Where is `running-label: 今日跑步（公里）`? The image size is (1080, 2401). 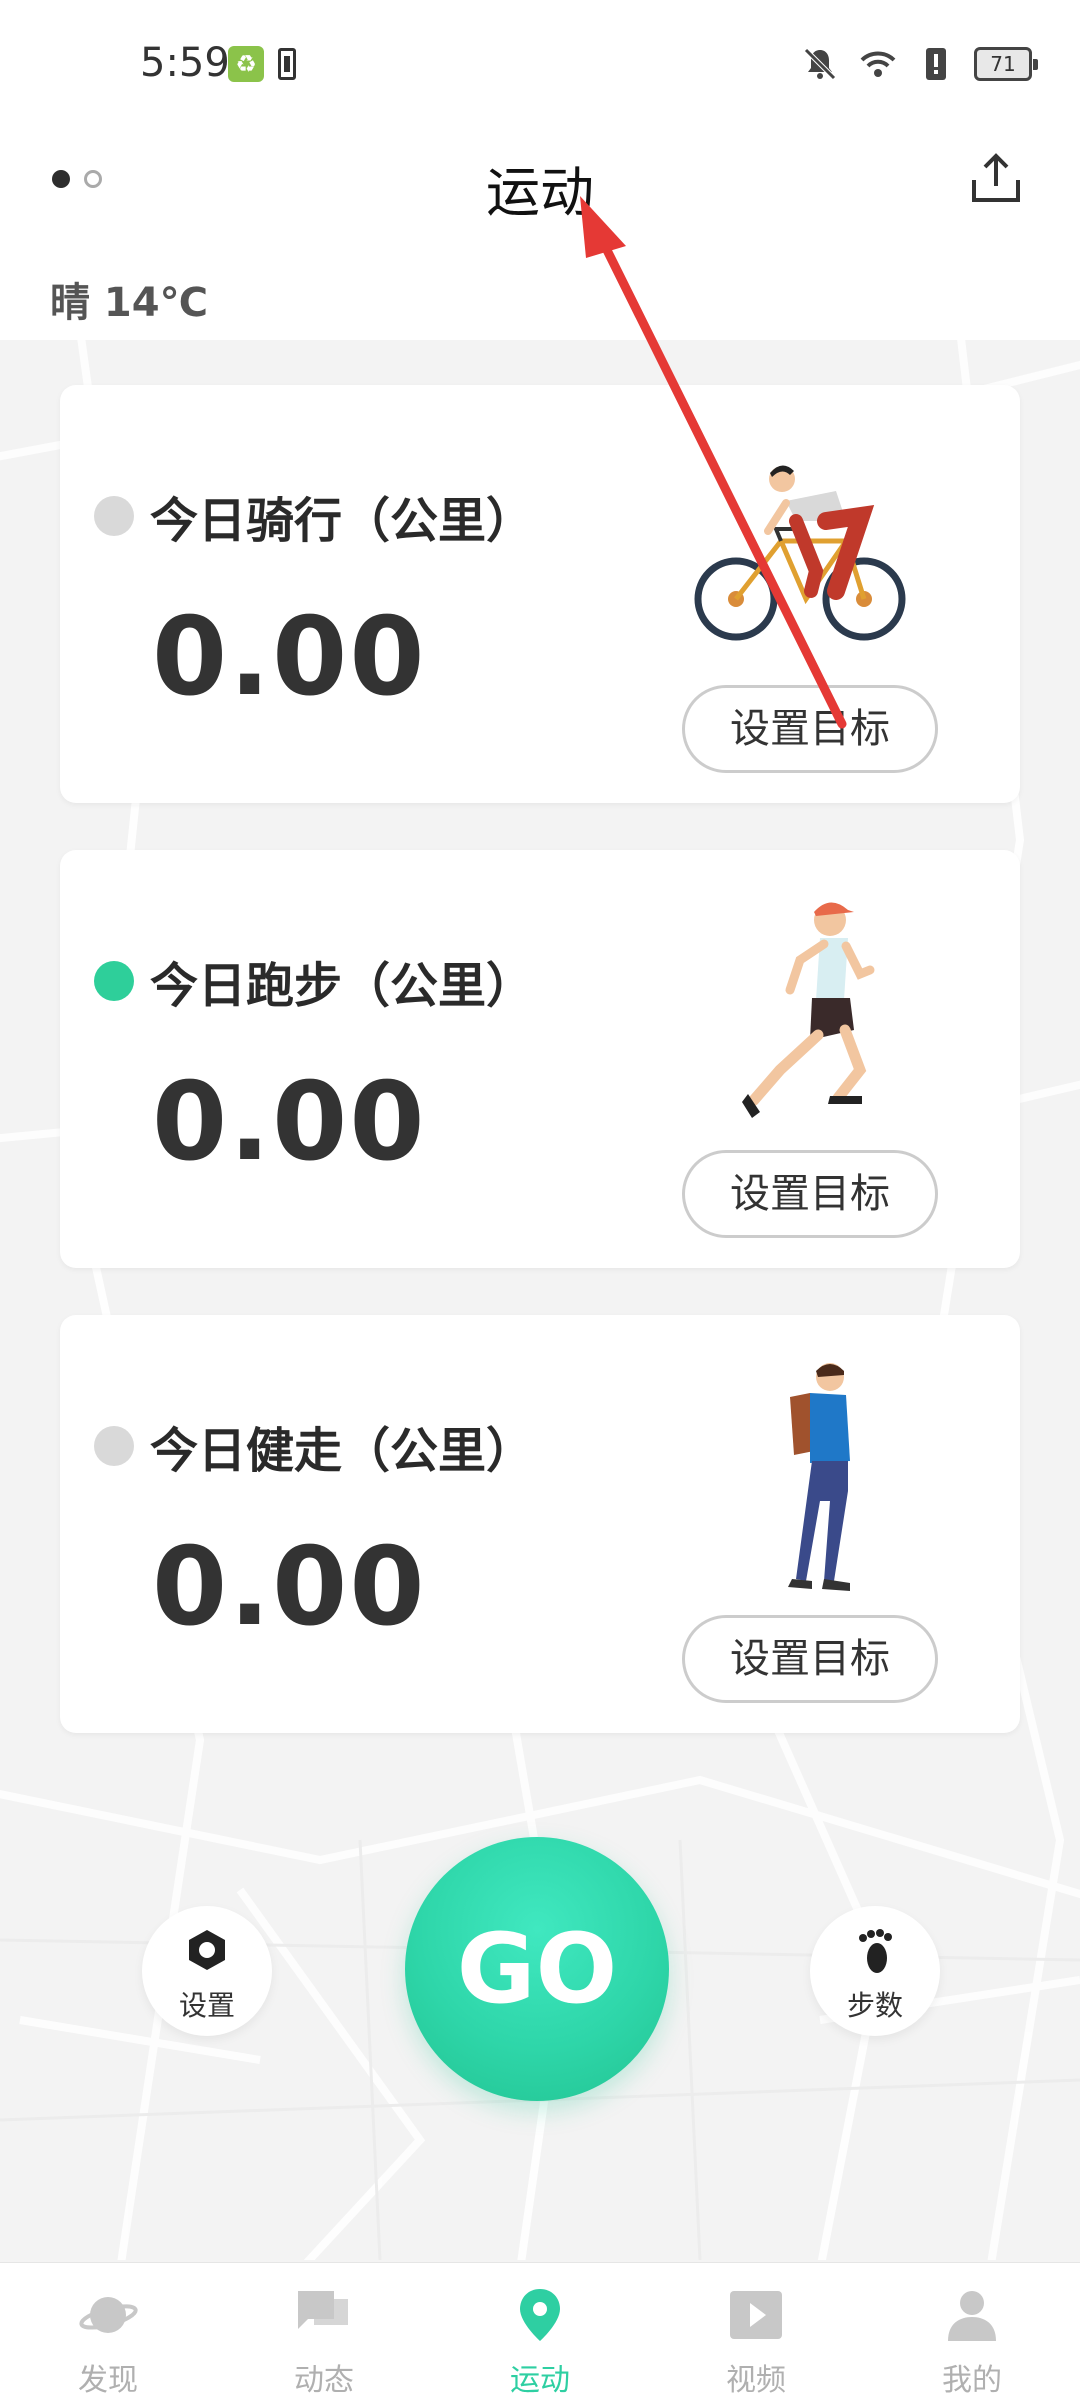 running-label: 今日跑步（公里） is located at coordinates (314, 981).